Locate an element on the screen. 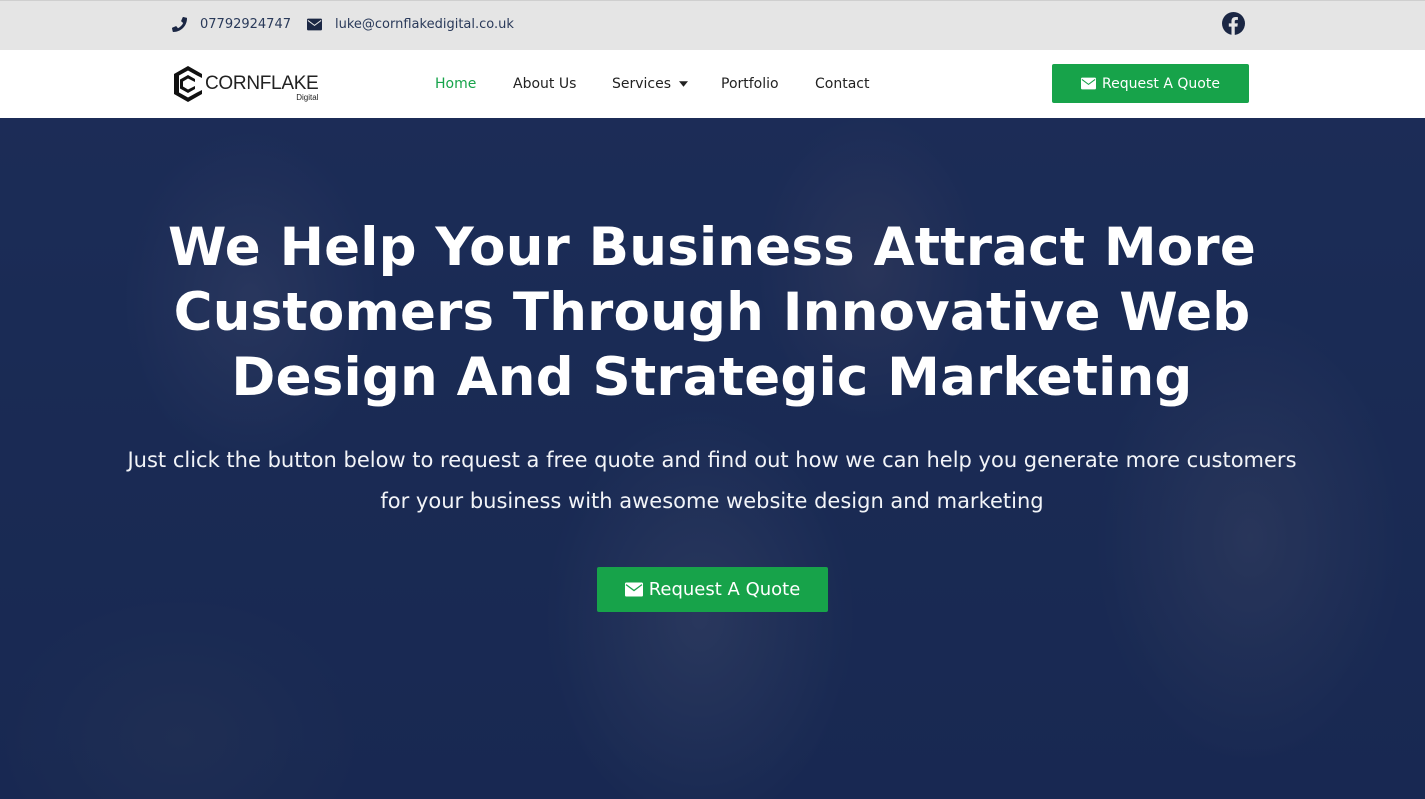 This screenshot has height=799, width=1425. phone-icon is located at coordinates (179, 24).